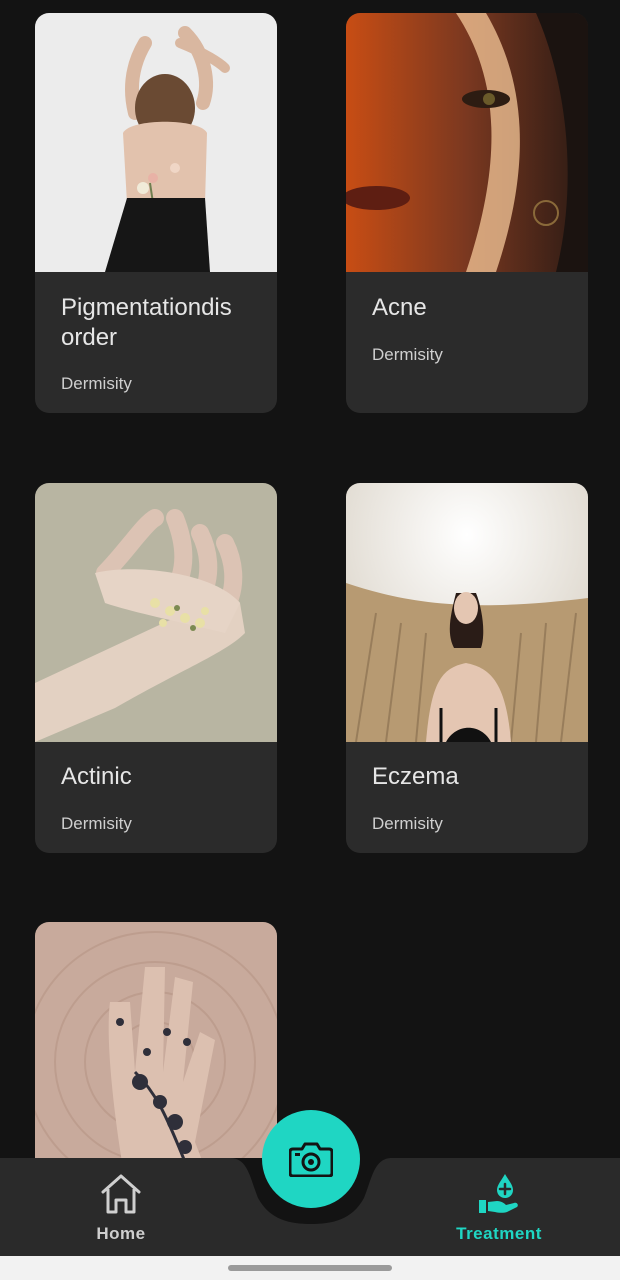  I want to click on system-navigation-bar, so click(310, 1268).